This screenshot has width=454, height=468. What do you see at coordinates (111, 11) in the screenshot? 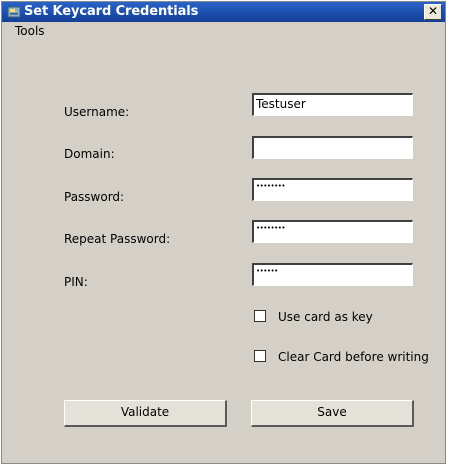
I see `window-title: Set Keycard Credentials` at bounding box center [111, 11].